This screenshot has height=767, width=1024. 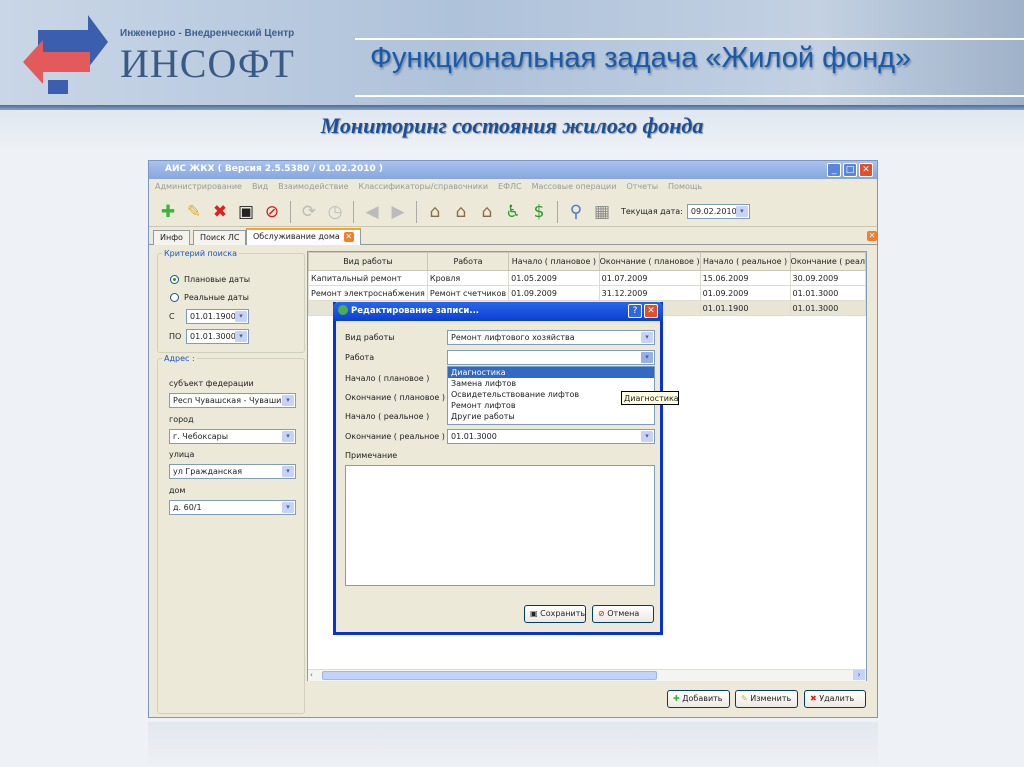 I want to click on calculator-icon: ▦, so click(x=602, y=212).